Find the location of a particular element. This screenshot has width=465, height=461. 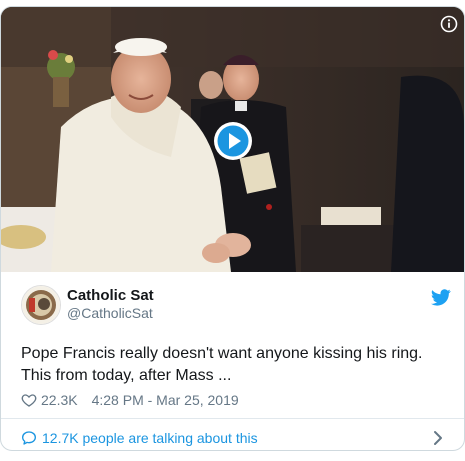

like-count: 22.3K is located at coordinates (59, 400).